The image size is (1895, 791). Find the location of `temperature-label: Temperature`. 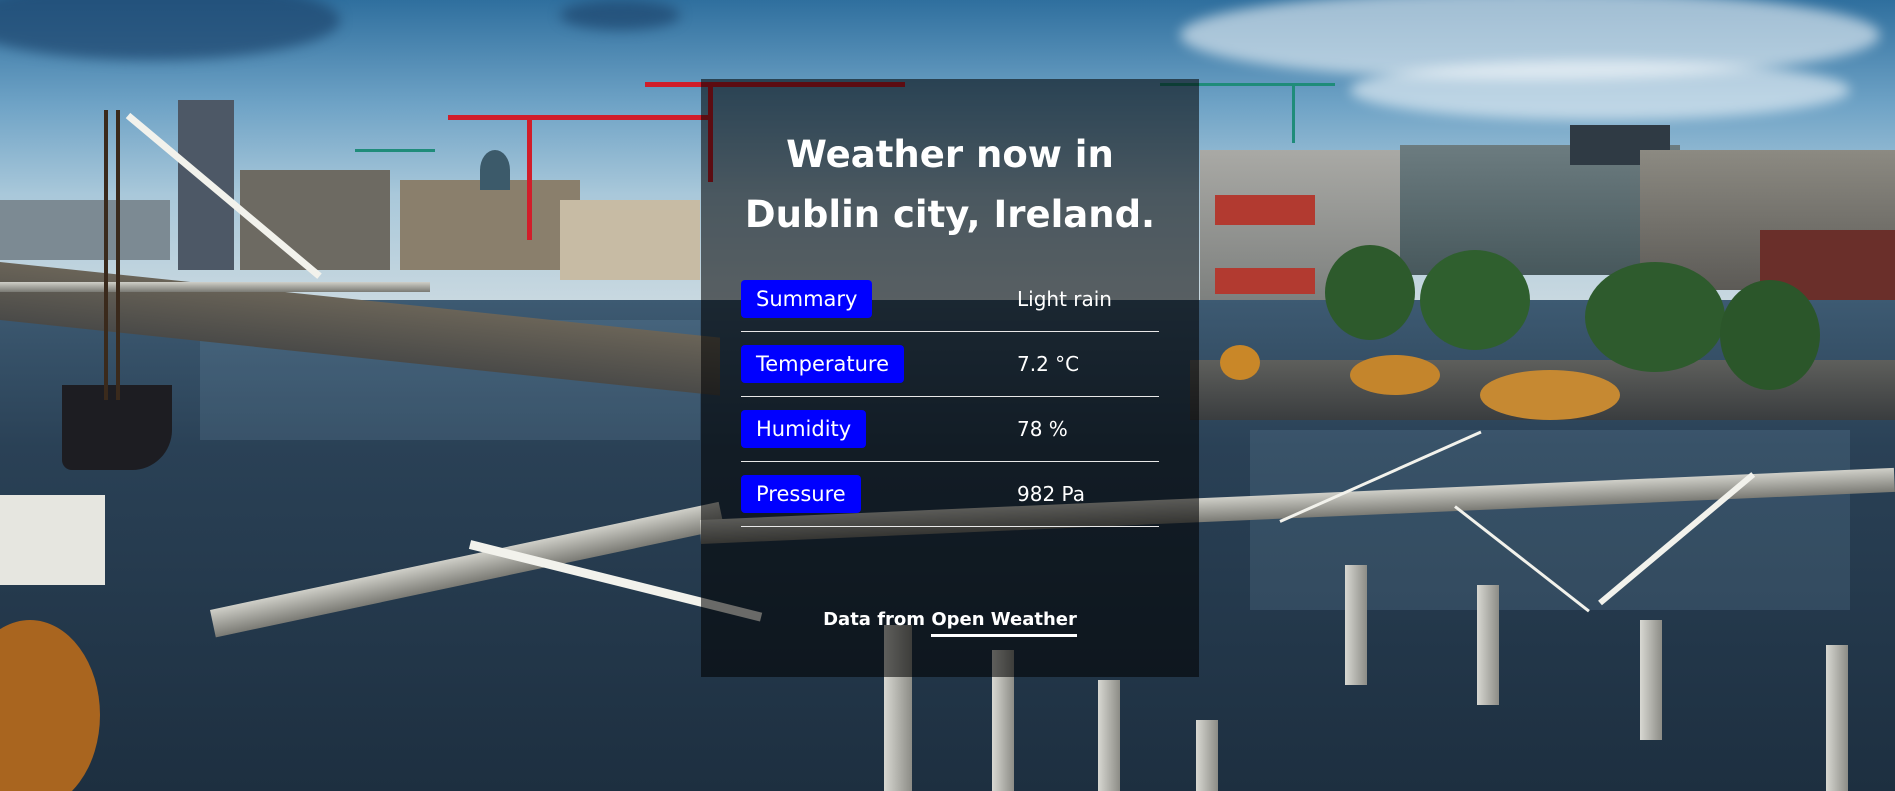

temperature-label: Temperature is located at coordinates (823, 364).